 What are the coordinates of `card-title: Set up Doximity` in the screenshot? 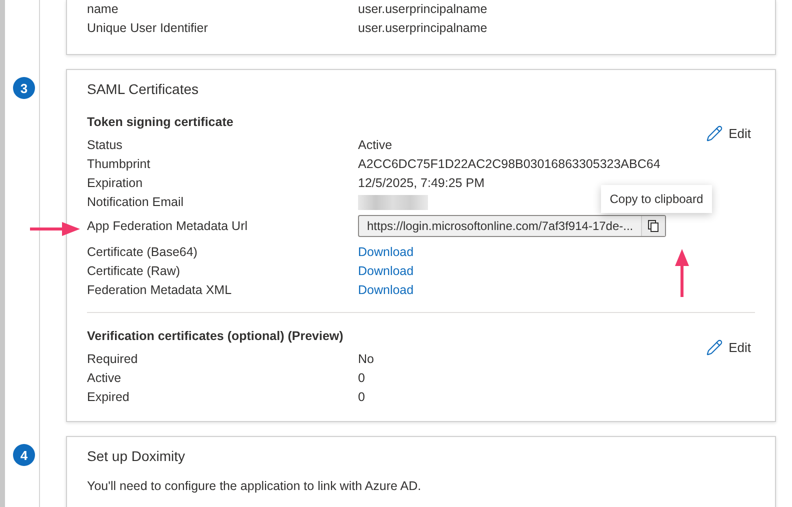 It's located at (136, 456).